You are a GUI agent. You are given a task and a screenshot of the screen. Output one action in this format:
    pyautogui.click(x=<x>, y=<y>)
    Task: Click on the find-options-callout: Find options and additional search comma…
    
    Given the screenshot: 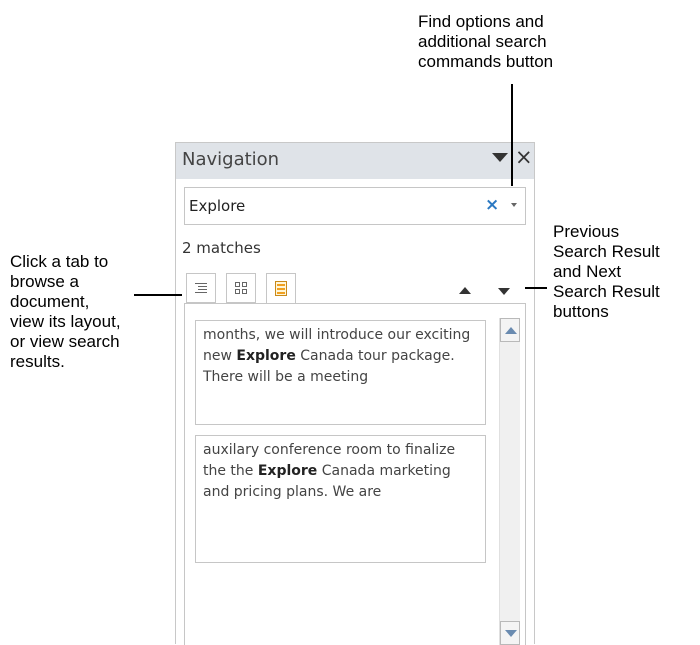 What is the action you would take?
    pyautogui.click(x=485, y=42)
    